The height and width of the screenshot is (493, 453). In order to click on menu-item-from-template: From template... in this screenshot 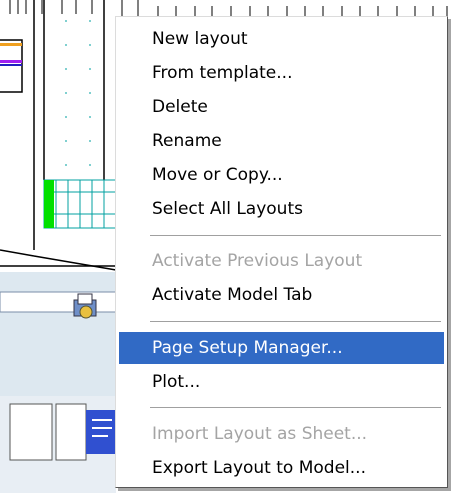, I will do `click(281, 73)`.